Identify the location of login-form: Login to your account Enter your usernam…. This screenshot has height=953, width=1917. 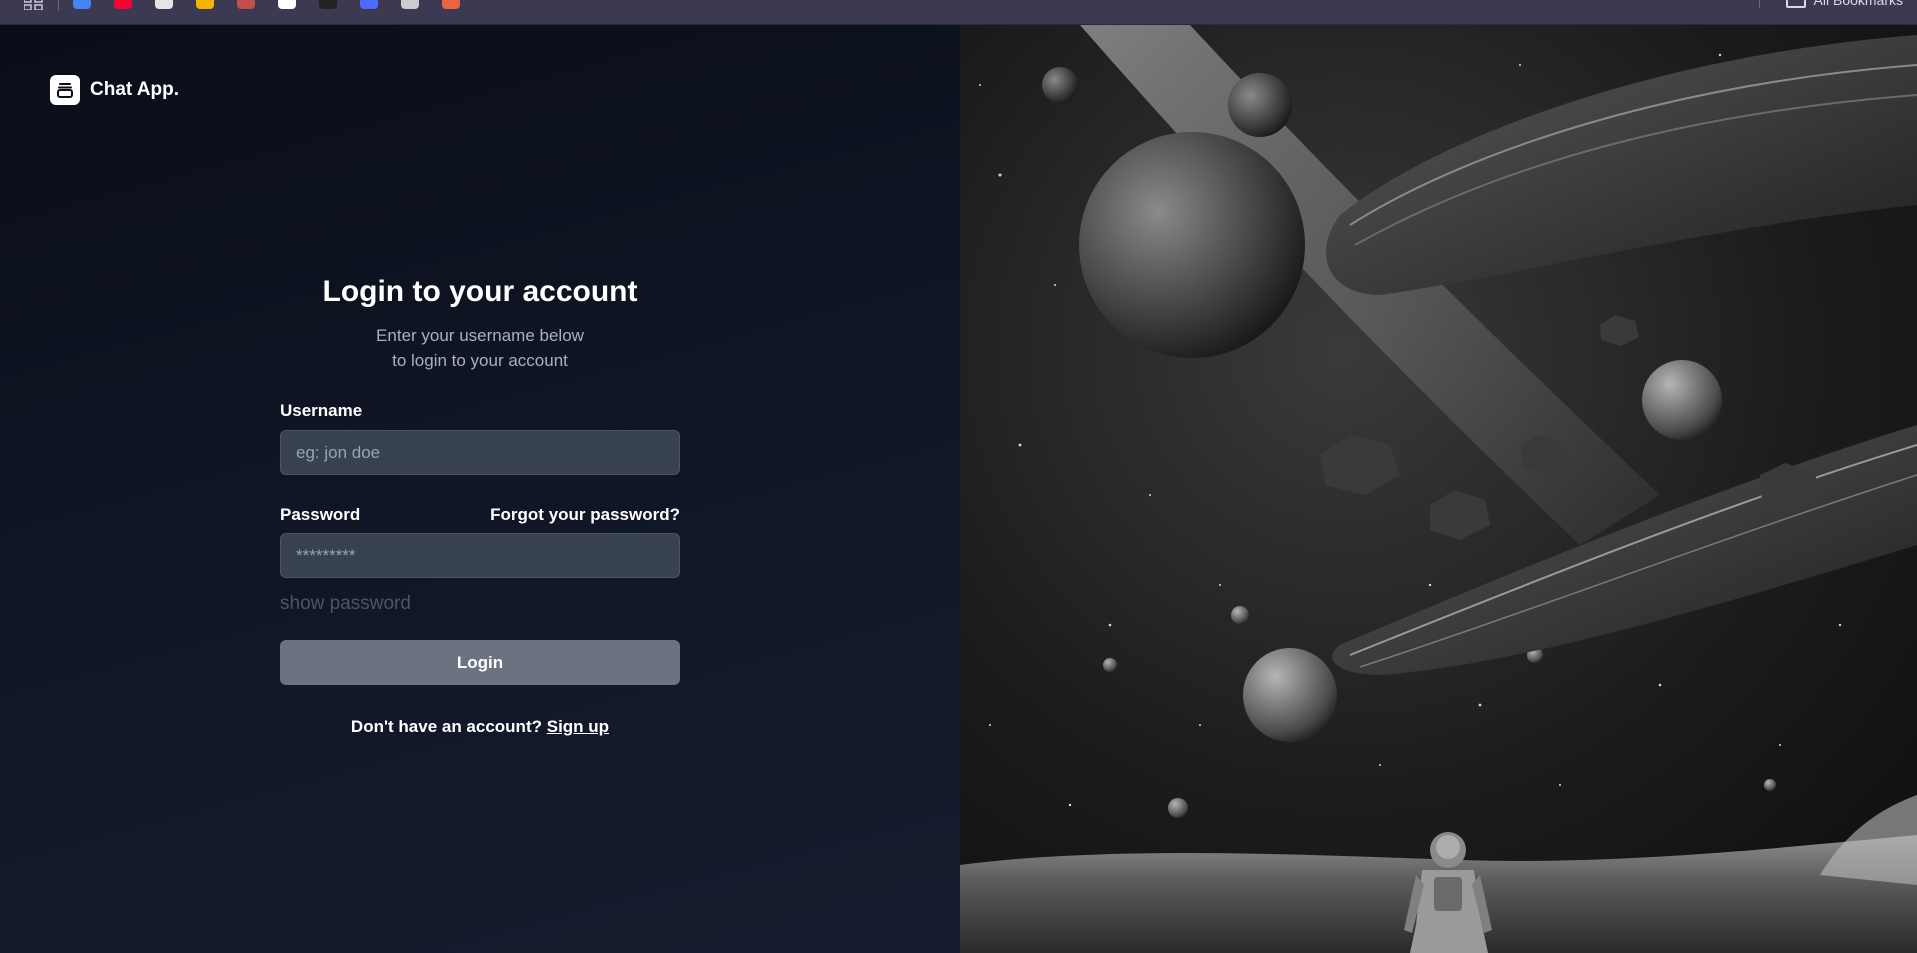
(480, 506).